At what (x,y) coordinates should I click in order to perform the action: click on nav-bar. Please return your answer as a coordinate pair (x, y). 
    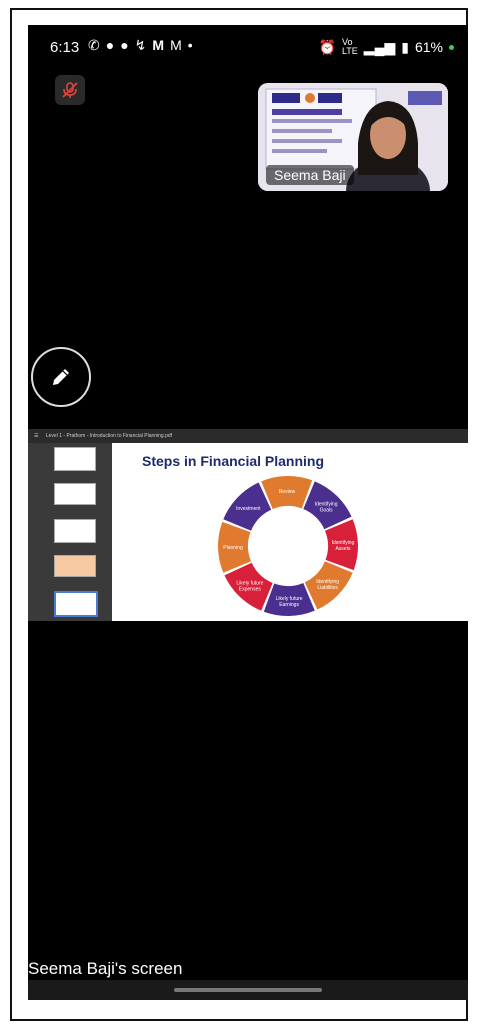
    Looking at the image, I should click on (248, 990).